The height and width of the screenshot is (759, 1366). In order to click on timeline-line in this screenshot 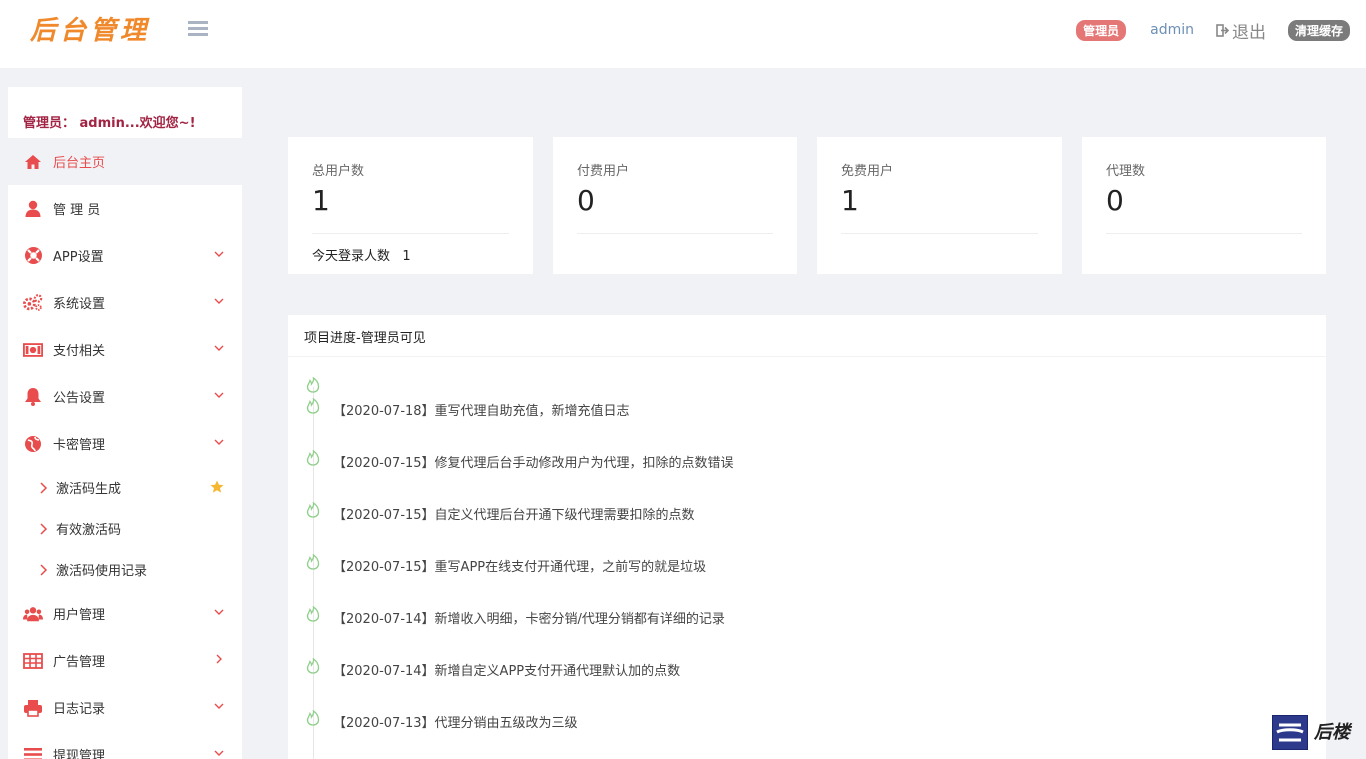, I will do `click(313, 573)`.